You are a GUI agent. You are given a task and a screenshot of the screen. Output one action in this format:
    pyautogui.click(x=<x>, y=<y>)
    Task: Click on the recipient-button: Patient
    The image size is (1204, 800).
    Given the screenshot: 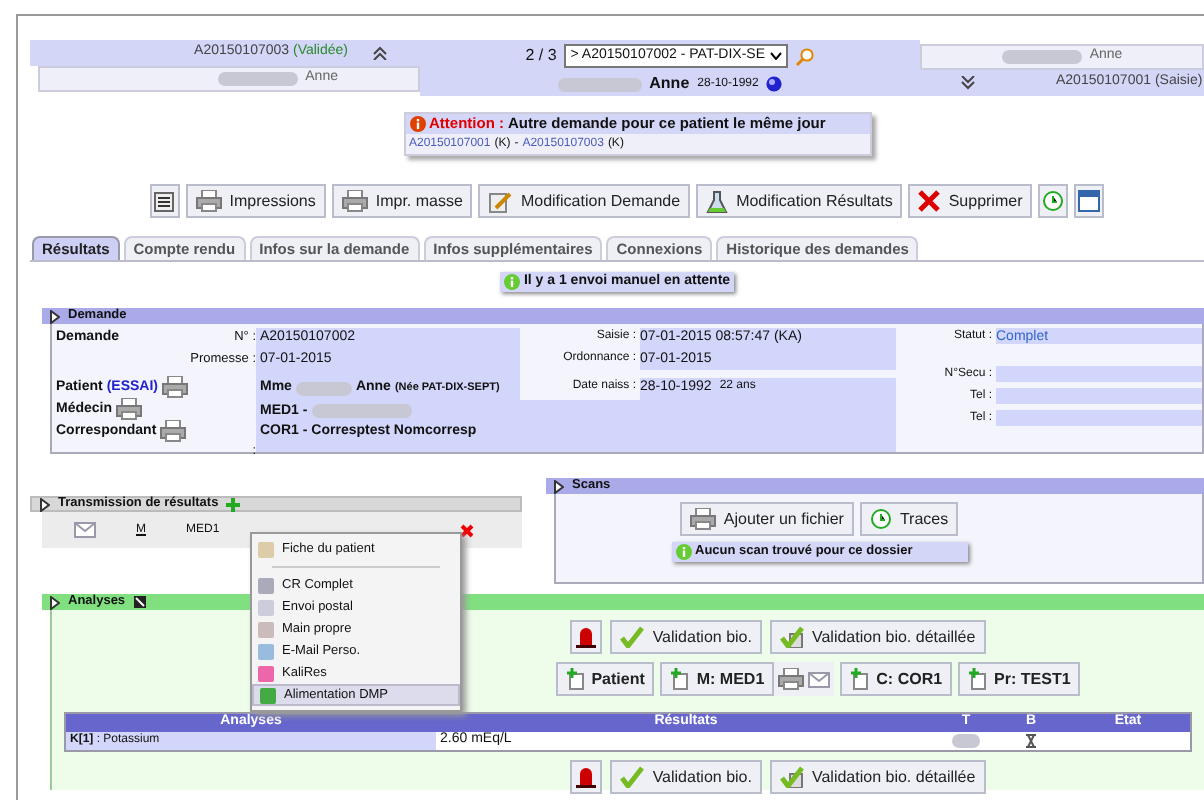 What is the action you would take?
    pyautogui.click(x=605, y=679)
    